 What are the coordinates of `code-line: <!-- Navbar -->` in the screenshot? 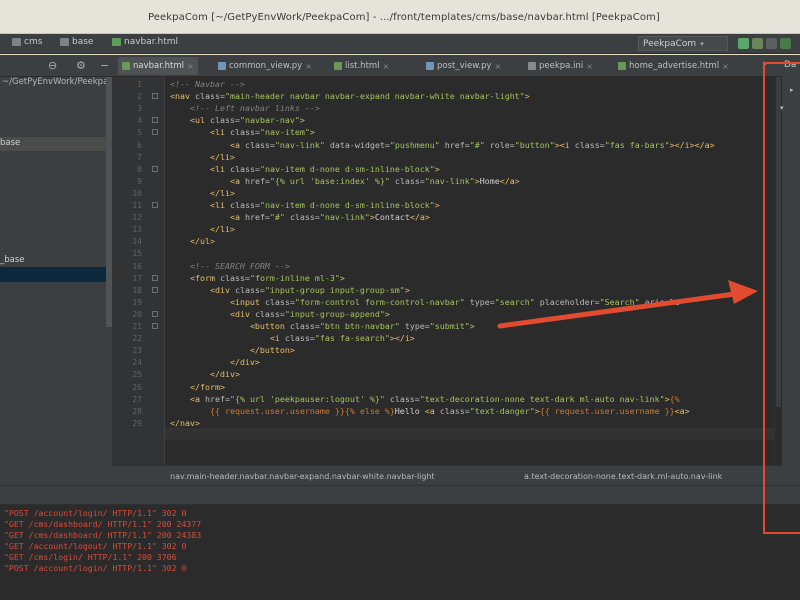 It's located at (207, 84).